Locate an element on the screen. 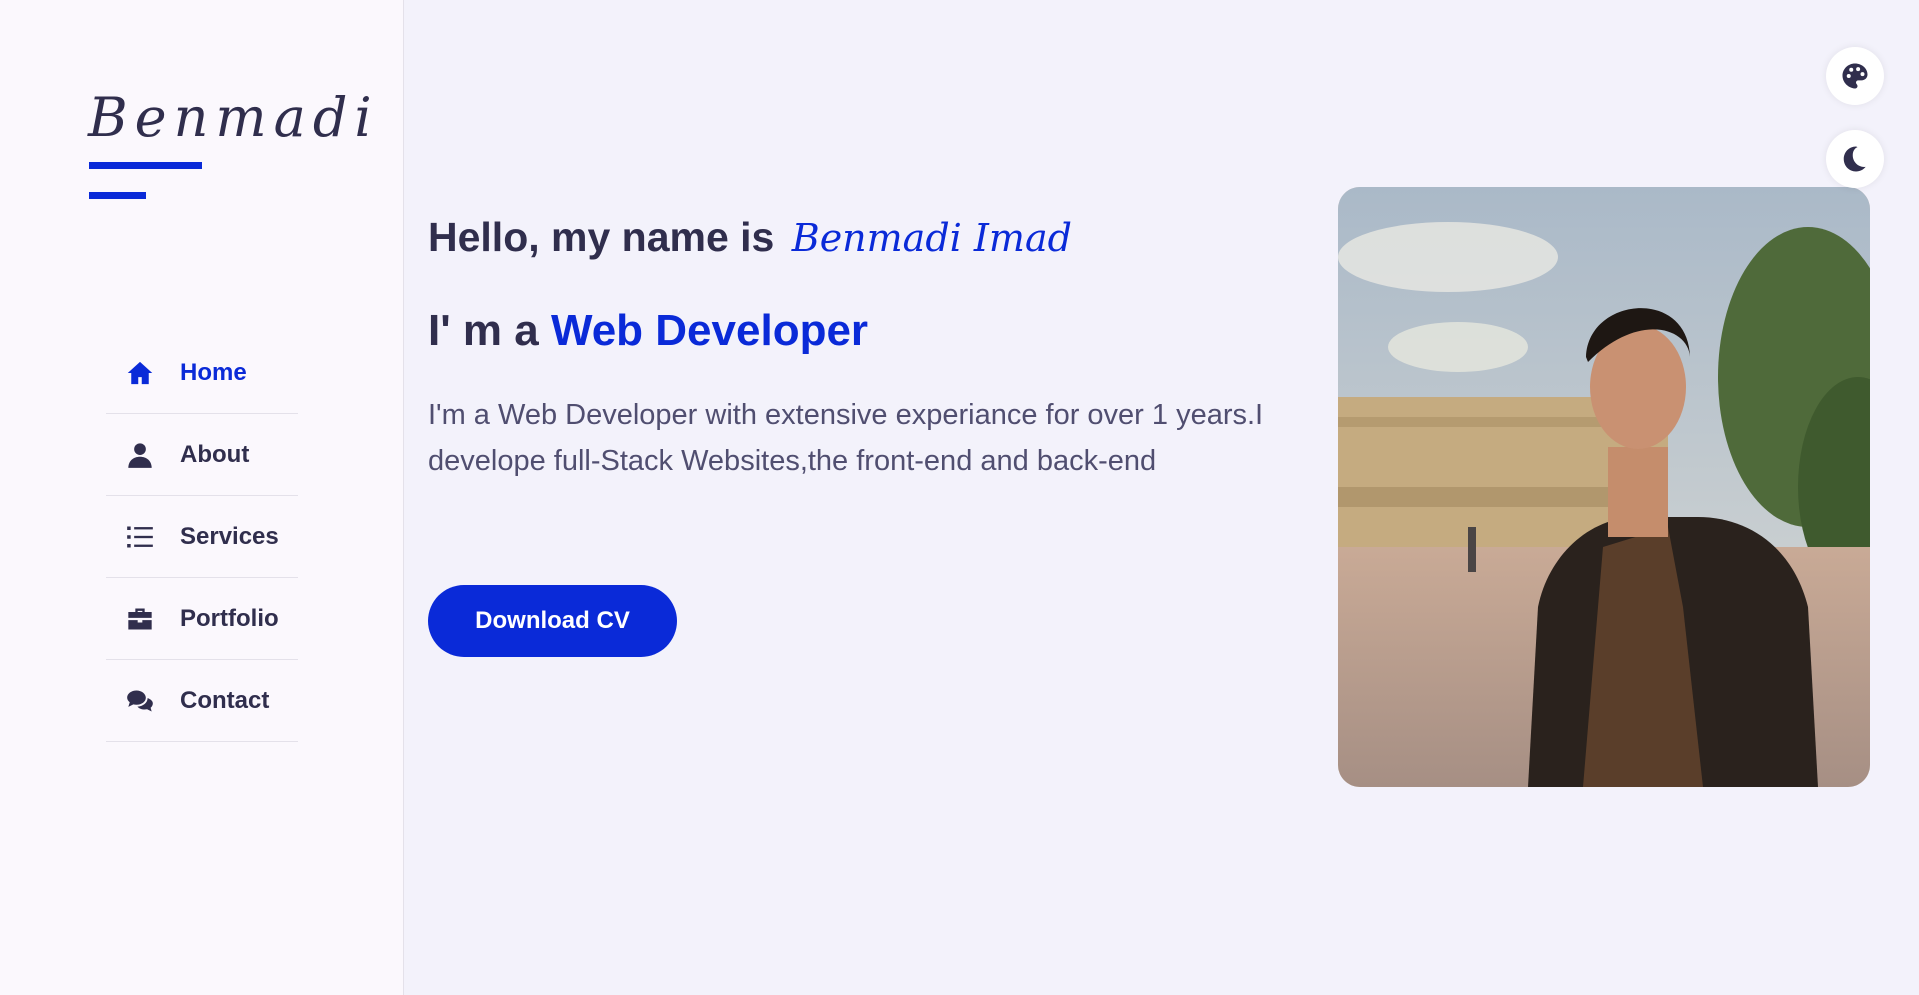  greeting-text: Hello, my name is is located at coordinates (601, 237).